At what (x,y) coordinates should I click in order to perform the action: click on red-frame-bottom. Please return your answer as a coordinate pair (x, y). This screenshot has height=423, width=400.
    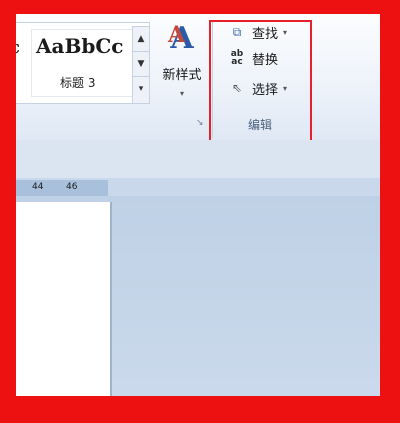
    Looking at the image, I should click on (200, 409).